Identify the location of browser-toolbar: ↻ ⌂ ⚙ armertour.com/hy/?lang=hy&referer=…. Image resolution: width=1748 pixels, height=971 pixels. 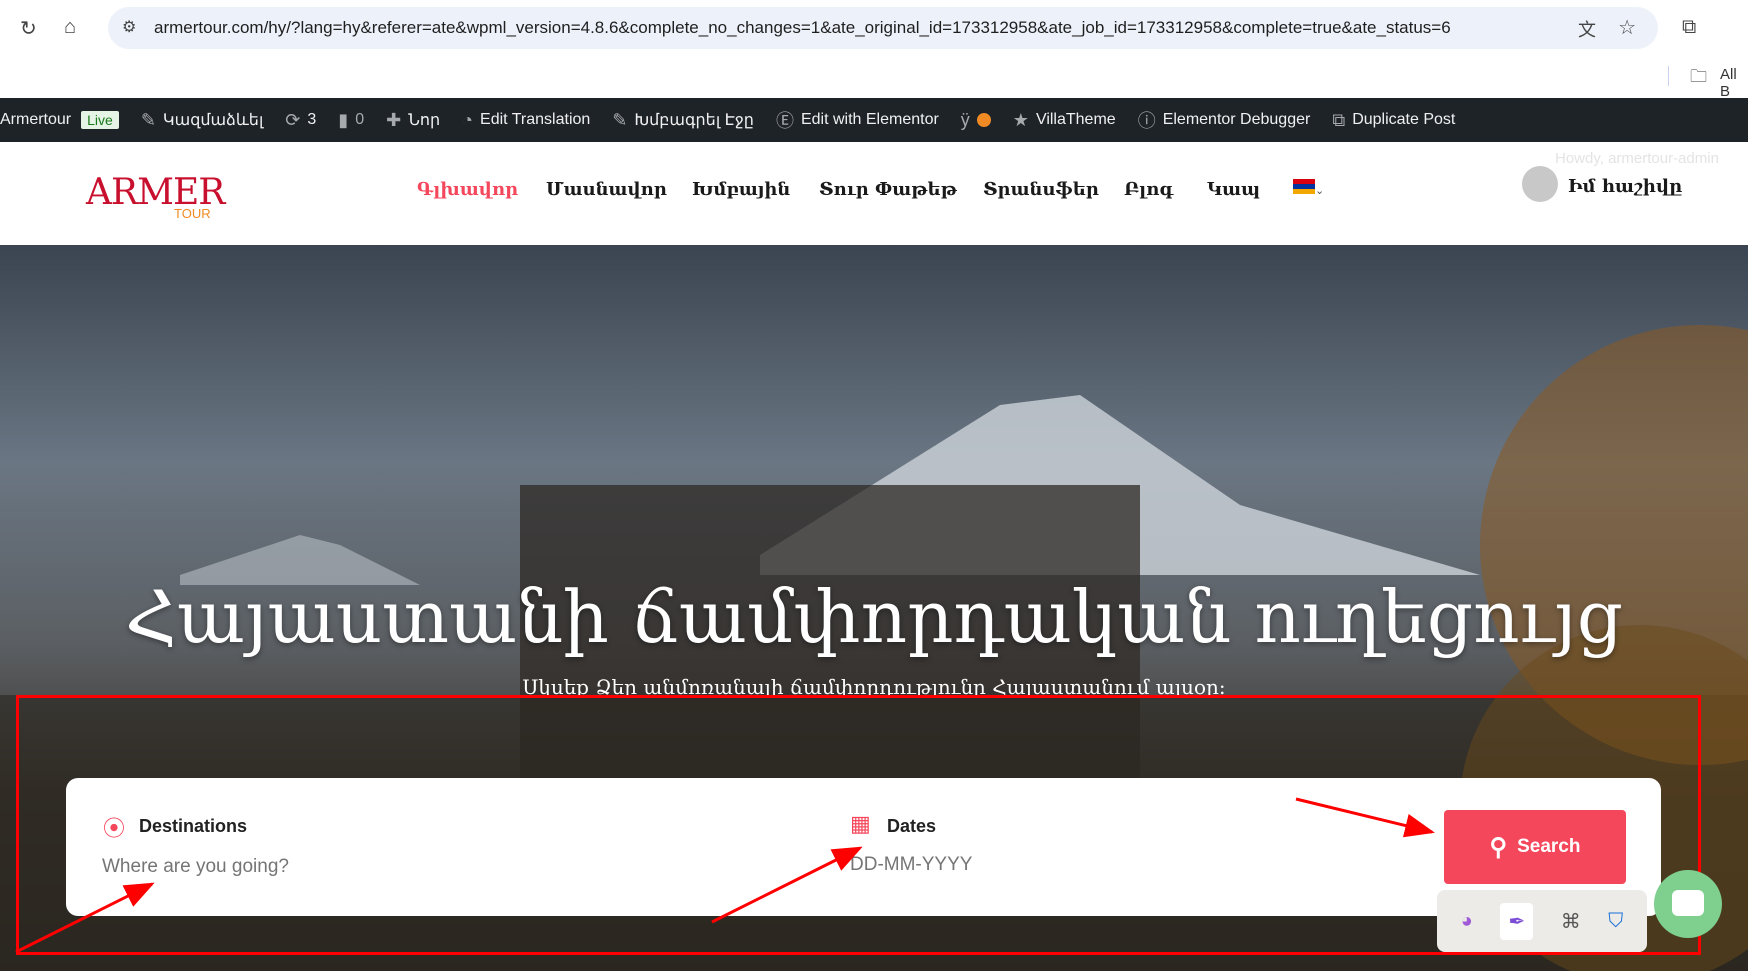
(874, 31).